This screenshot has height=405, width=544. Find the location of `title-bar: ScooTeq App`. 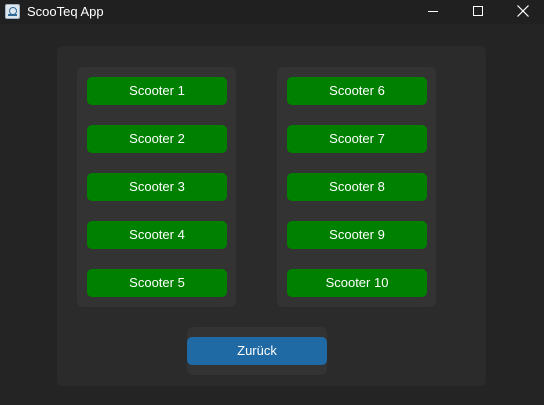

title-bar: ScooTeq App is located at coordinates (272, 12).